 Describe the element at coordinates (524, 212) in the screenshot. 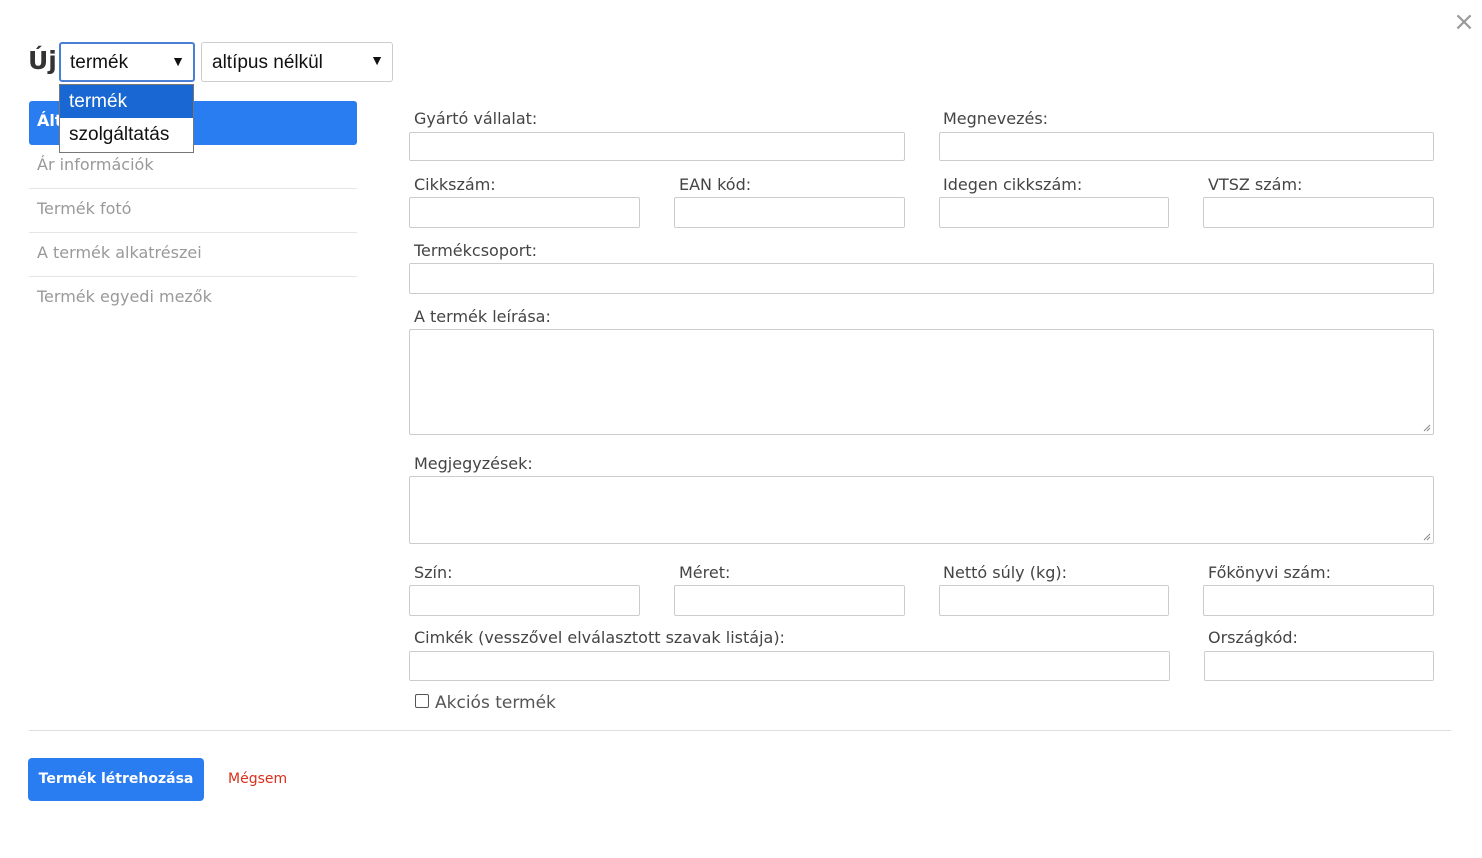

I see `sku-input` at that location.